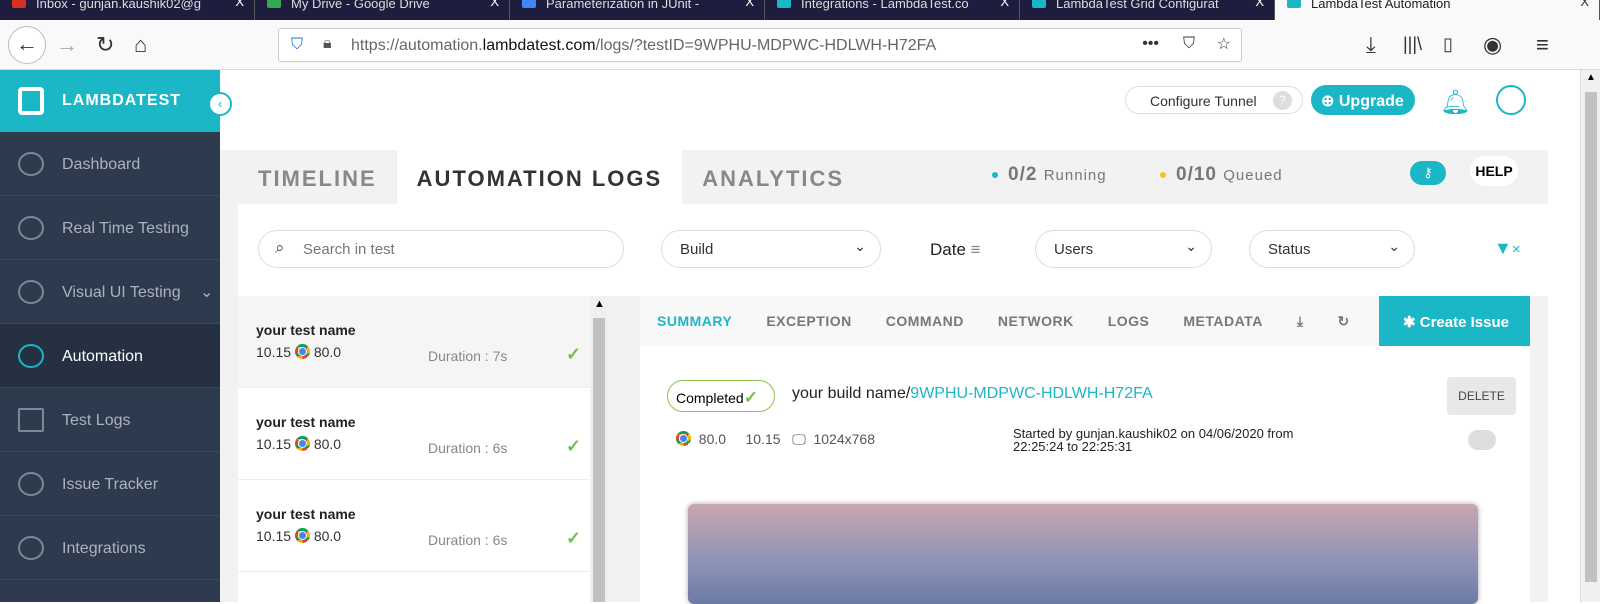 The image size is (1600, 604). What do you see at coordinates (1482, 440) in the screenshot?
I see `magnet-icon` at bounding box center [1482, 440].